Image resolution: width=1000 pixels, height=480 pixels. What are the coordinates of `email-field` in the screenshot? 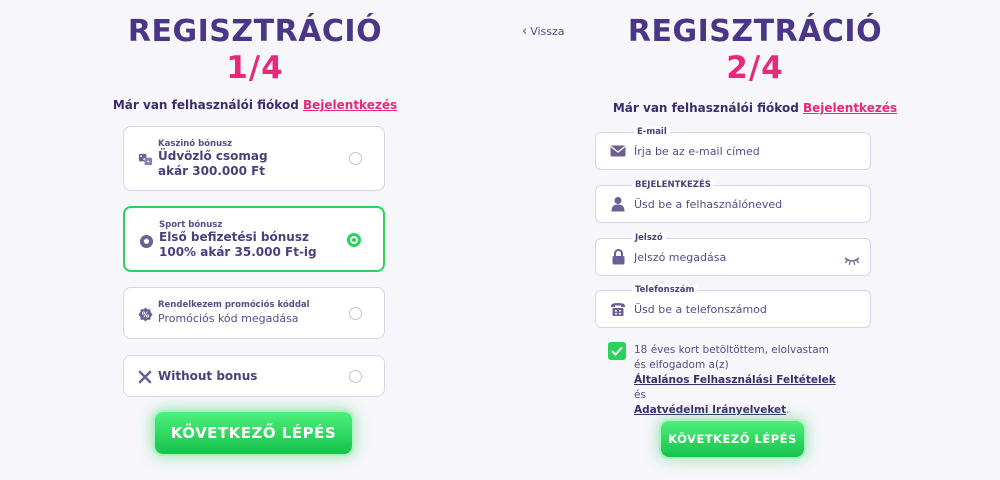 It's located at (733, 151).